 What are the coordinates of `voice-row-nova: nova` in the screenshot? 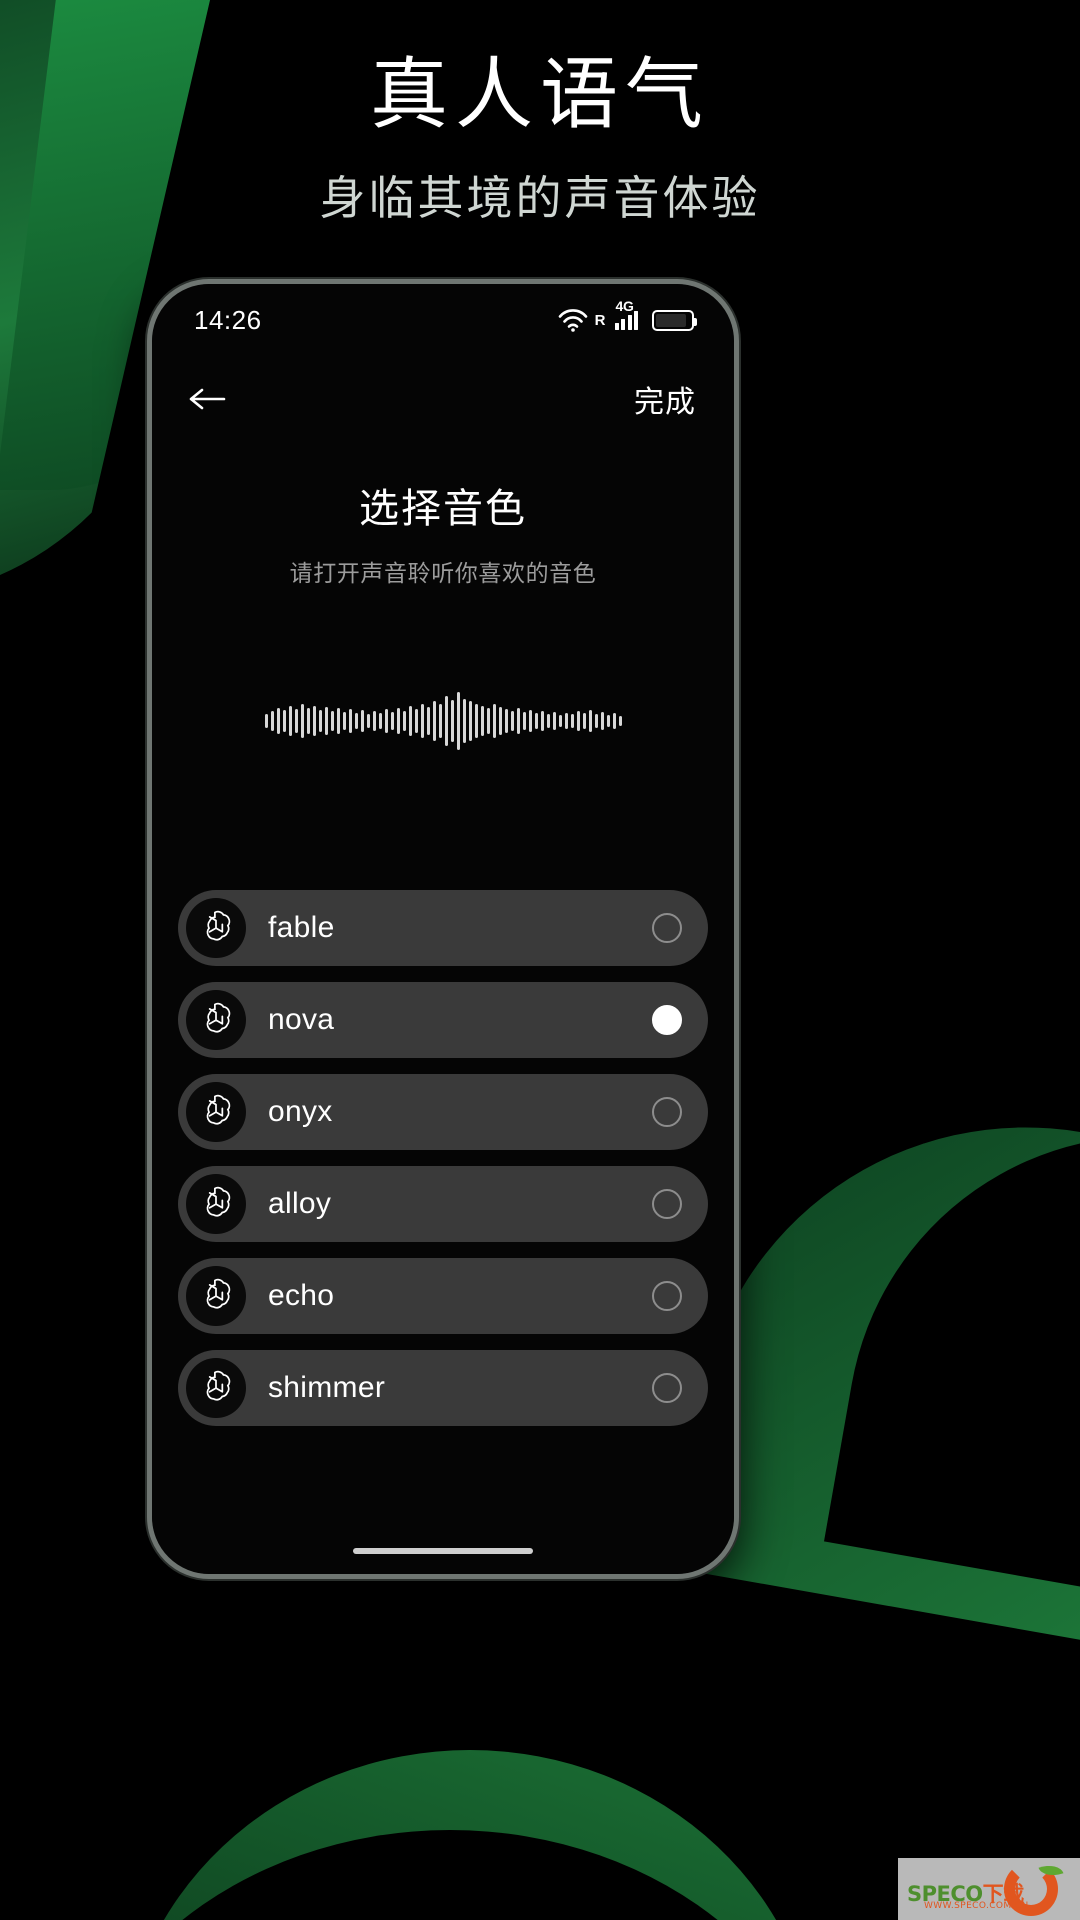 It's located at (443, 1020).